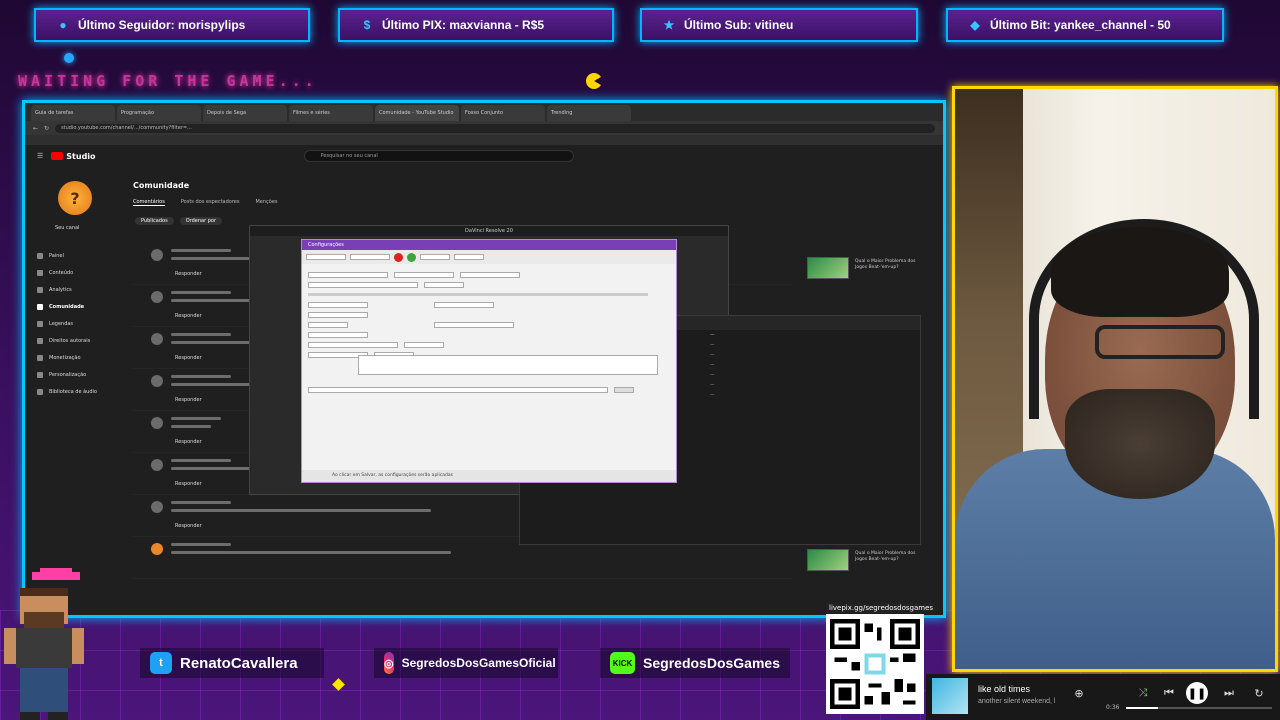 The width and height of the screenshot is (1280, 720). What do you see at coordinates (489, 257) in the screenshot?
I see `dialog-toolbar` at bounding box center [489, 257].